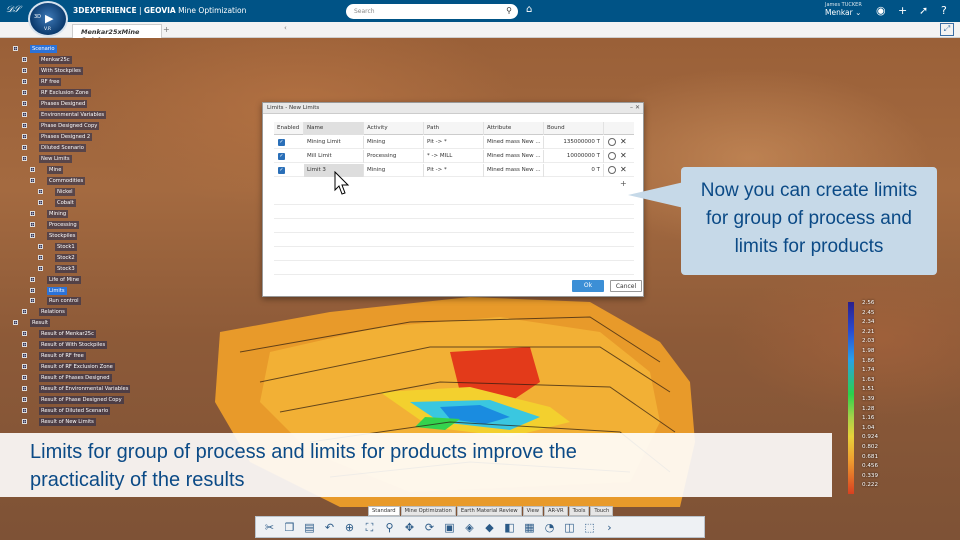  I want to click on user-menu: James TUCKER Menkar ⌄, so click(843, 9).